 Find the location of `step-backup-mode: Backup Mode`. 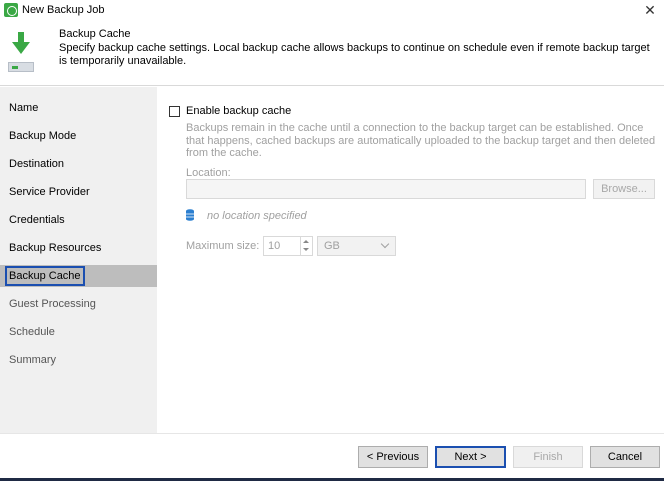

step-backup-mode: Backup Mode is located at coordinates (78, 136).